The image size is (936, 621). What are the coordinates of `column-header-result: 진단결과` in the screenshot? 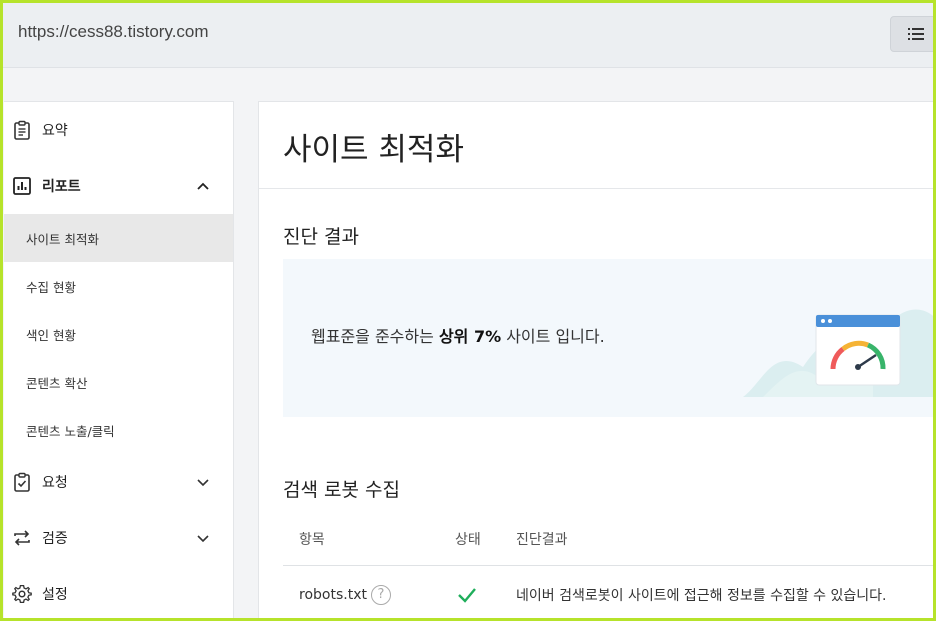 It's located at (542, 540).